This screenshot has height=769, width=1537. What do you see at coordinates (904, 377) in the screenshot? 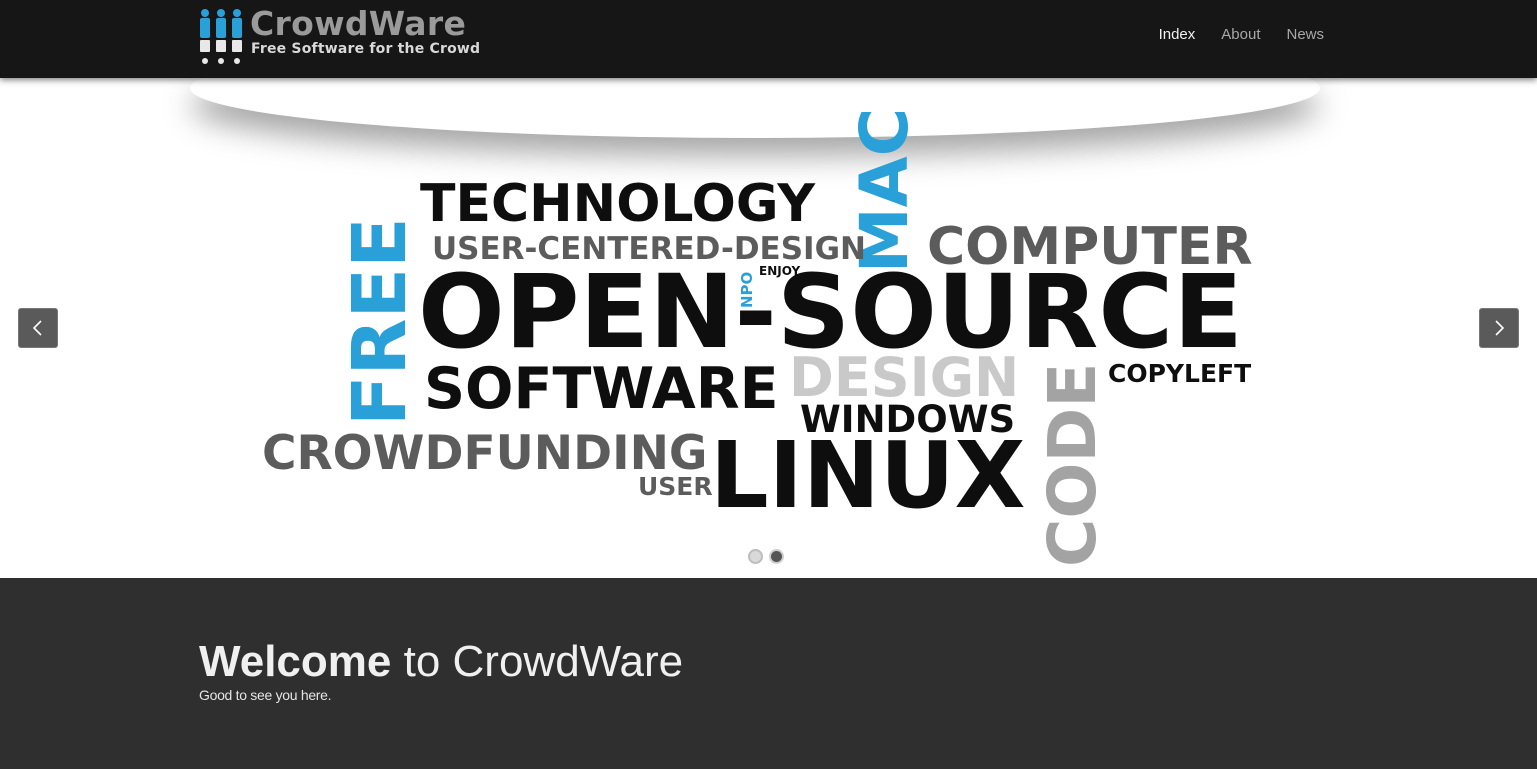
I see `word-design: DESIGN` at bounding box center [904, 377].